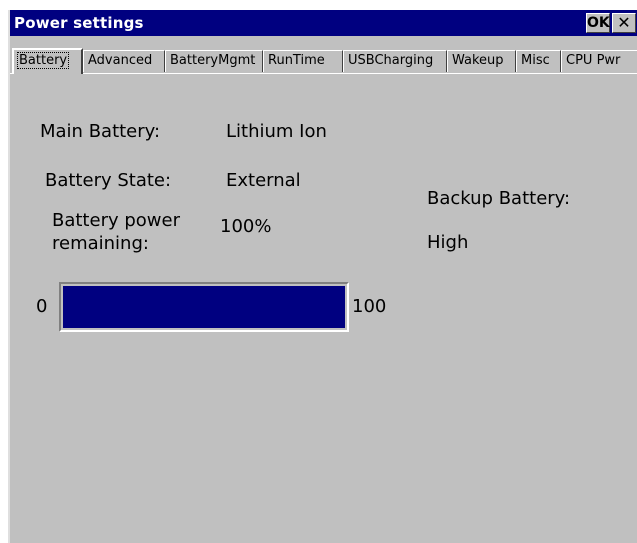 The image size is (637, 543). I want to click on tab-baseline, so click(323, 73).